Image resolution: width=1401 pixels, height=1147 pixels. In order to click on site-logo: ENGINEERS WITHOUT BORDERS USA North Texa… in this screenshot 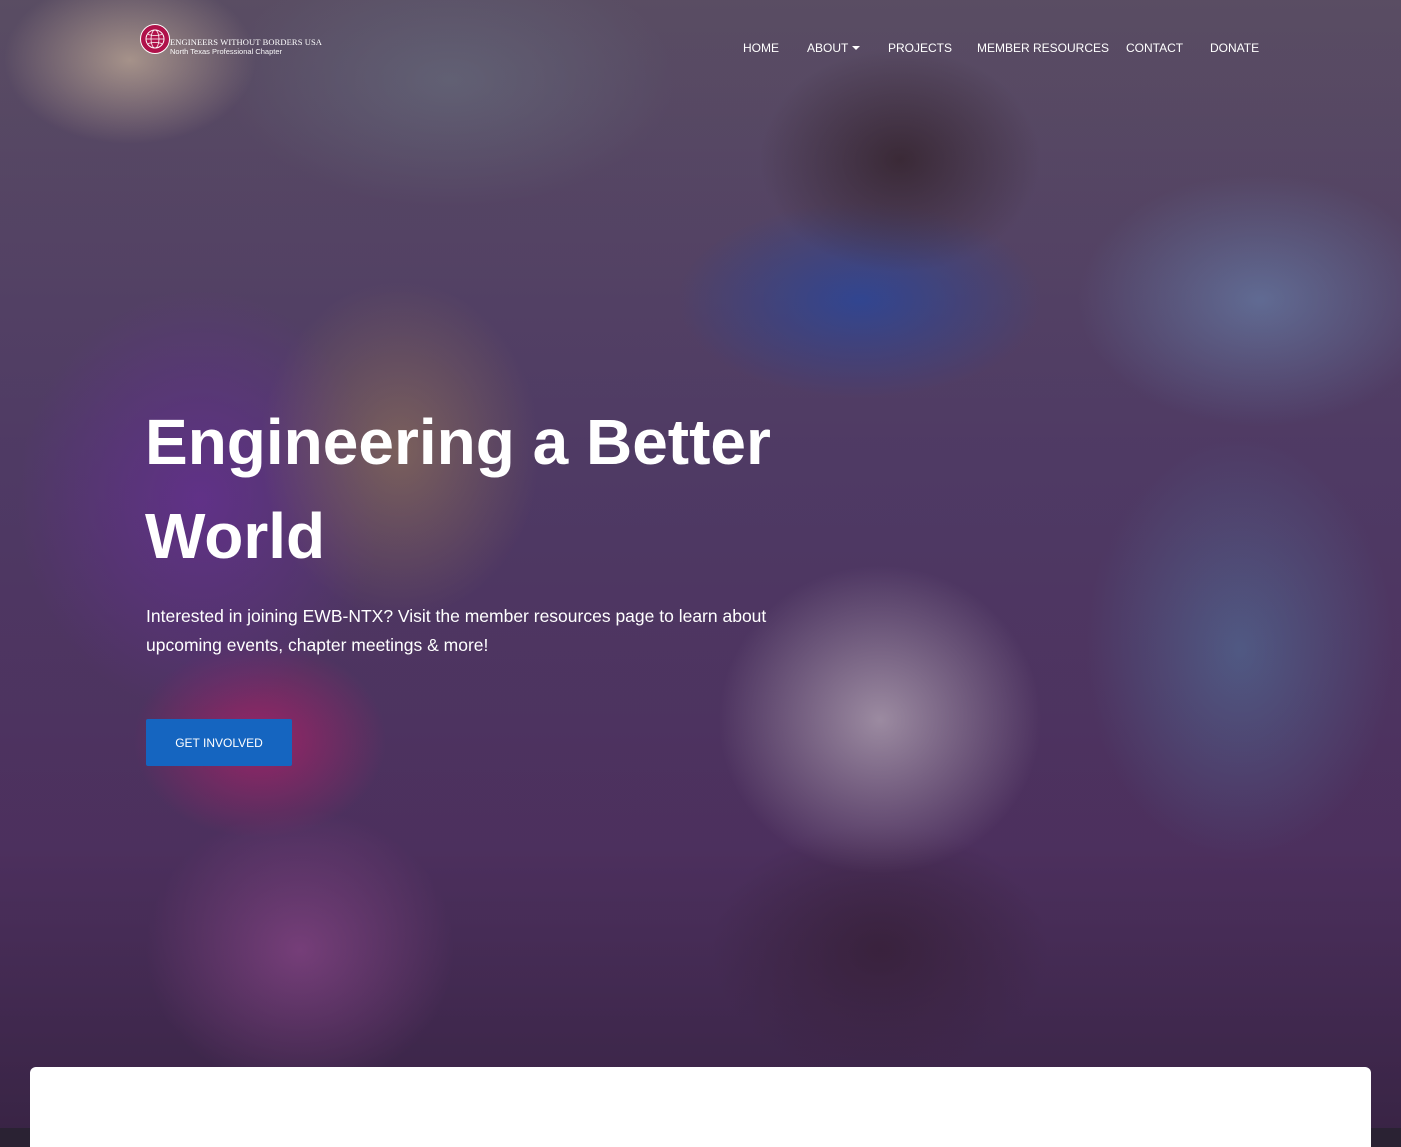, I will do `click(235, 46)`.